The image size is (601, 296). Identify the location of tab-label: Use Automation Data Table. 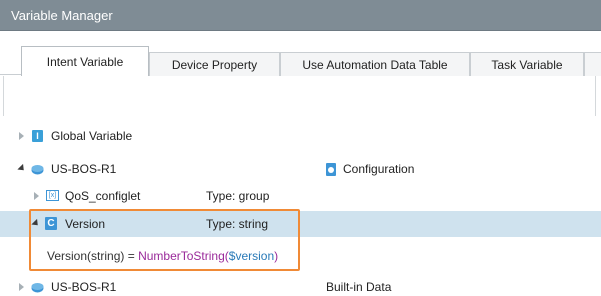
(375, 65).